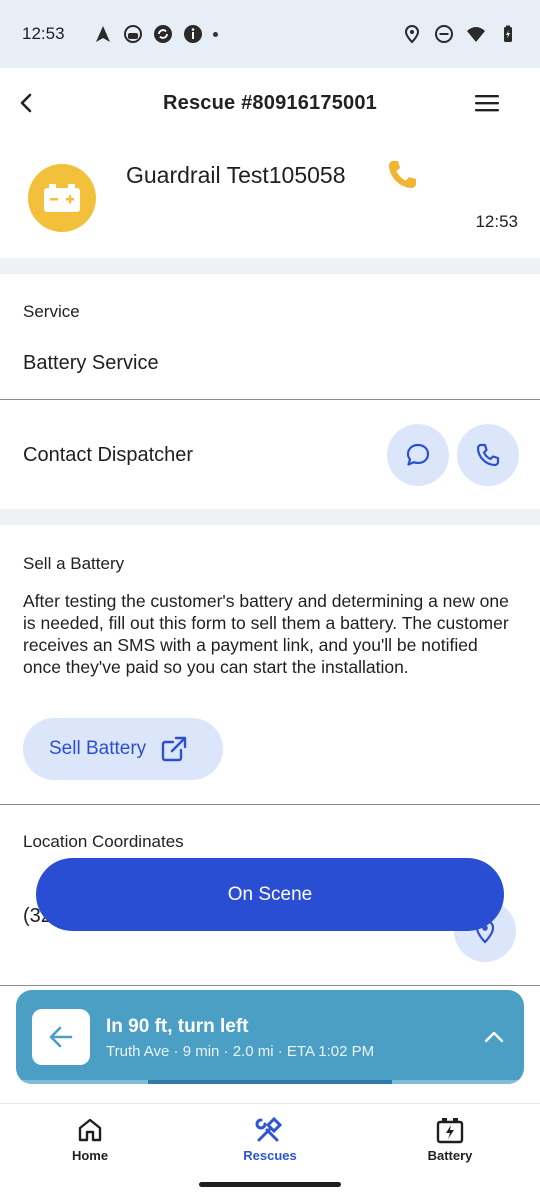  Describe the element at coordinates (270, 198) in the screenshot. I see `customer-card: Guardrail Test105058 12:53` at that location.